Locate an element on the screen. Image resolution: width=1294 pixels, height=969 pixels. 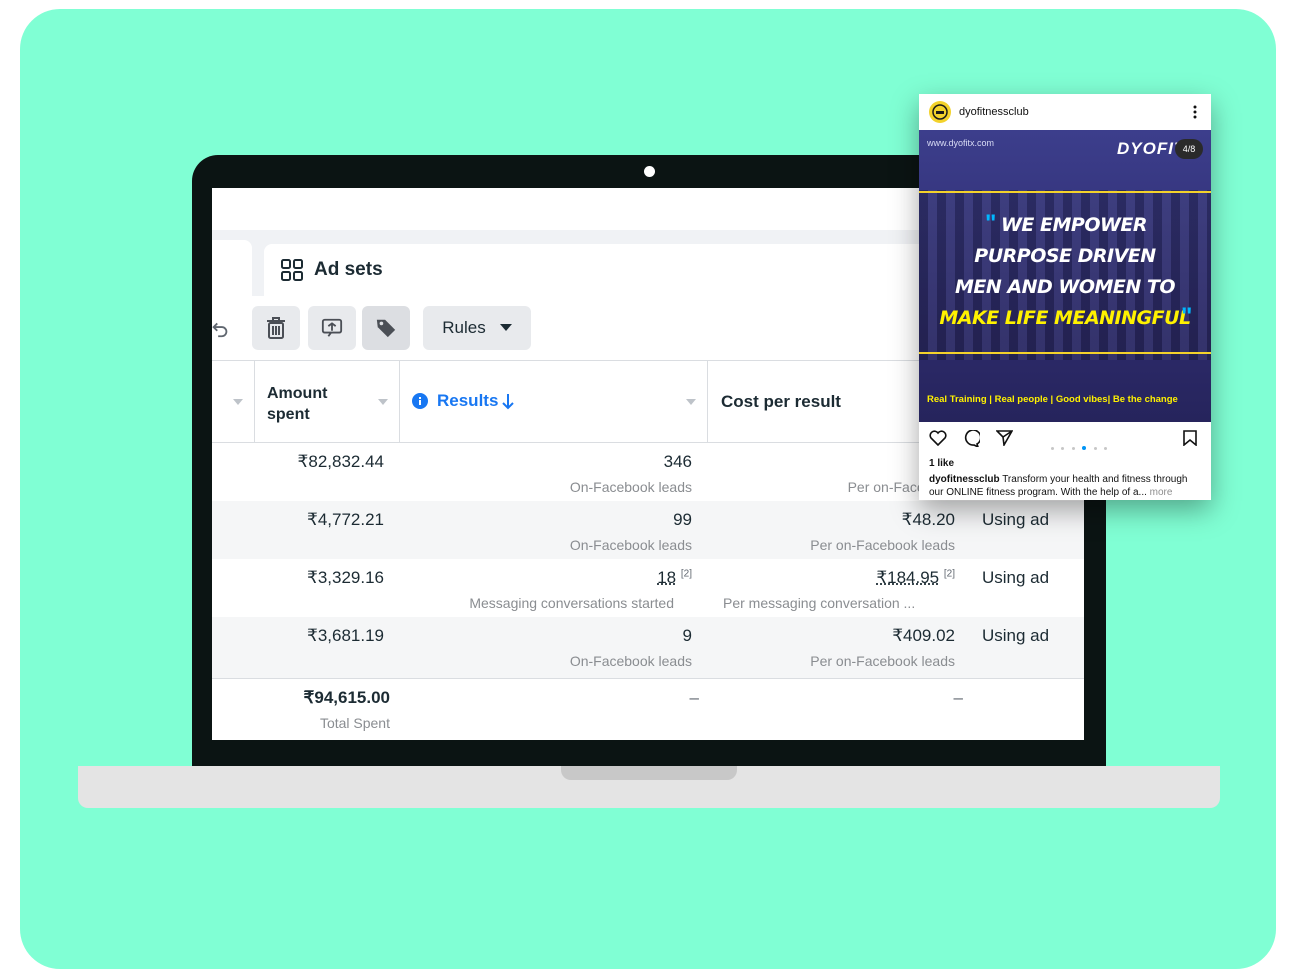
like-count: 1 like is located at coordinates (941, 463).